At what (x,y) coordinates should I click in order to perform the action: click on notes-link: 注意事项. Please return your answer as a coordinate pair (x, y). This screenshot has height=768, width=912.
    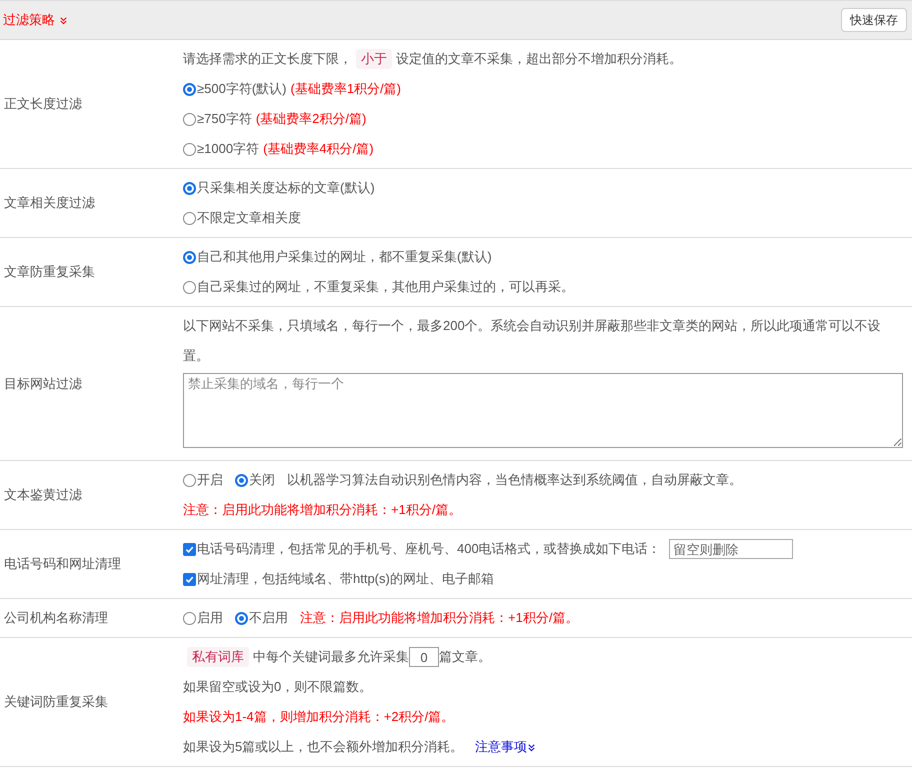
    Looking at the image, I should click on (505, 747).